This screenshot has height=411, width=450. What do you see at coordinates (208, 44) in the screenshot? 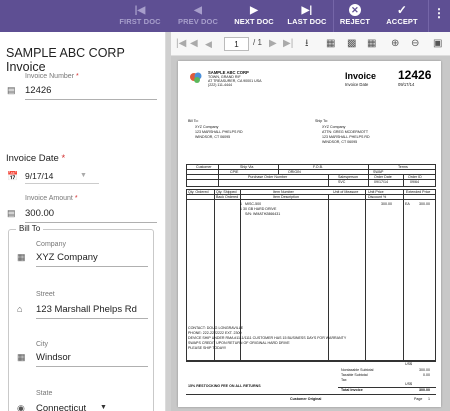
I see `page-nav-icon: ◀` at bounding box center [208, 44].